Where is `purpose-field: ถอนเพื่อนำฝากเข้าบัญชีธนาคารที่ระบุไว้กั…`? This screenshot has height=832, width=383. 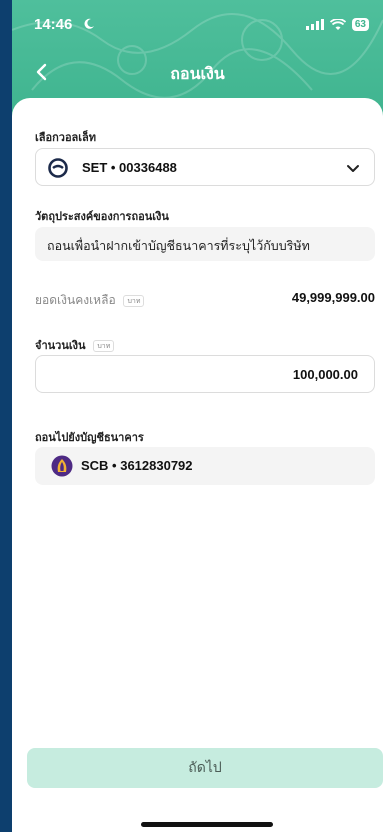 purpose-field: ถอนเพื่อนำฝากเข้าบัญชีธนาคารที่ระบุไว้กั… is located at coordinates (205, 244).